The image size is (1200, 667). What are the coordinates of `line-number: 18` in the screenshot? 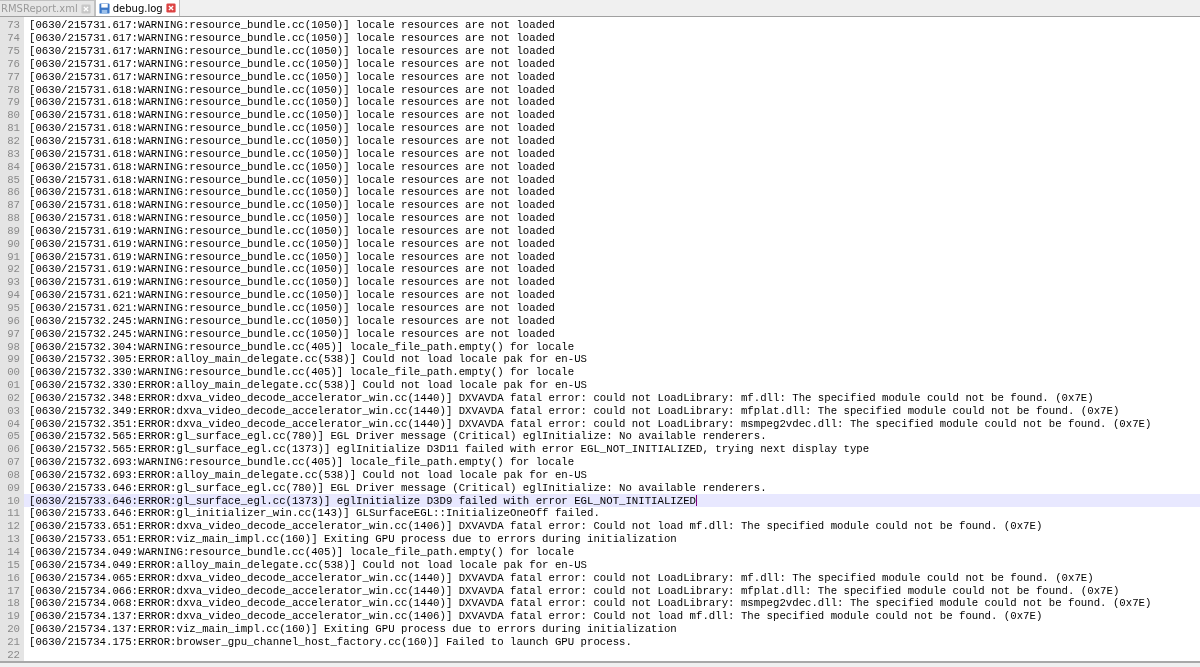 It's located at (13, 603).